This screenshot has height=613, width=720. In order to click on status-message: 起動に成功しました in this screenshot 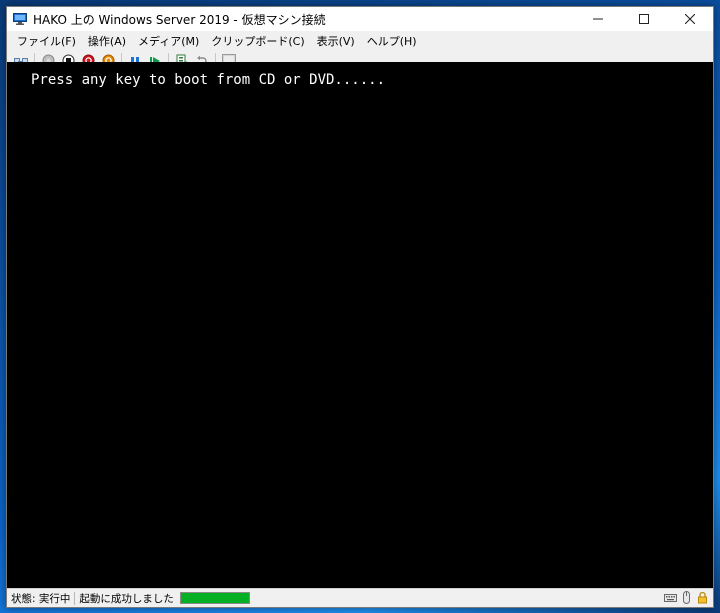, I will do `click(126, 598)`.